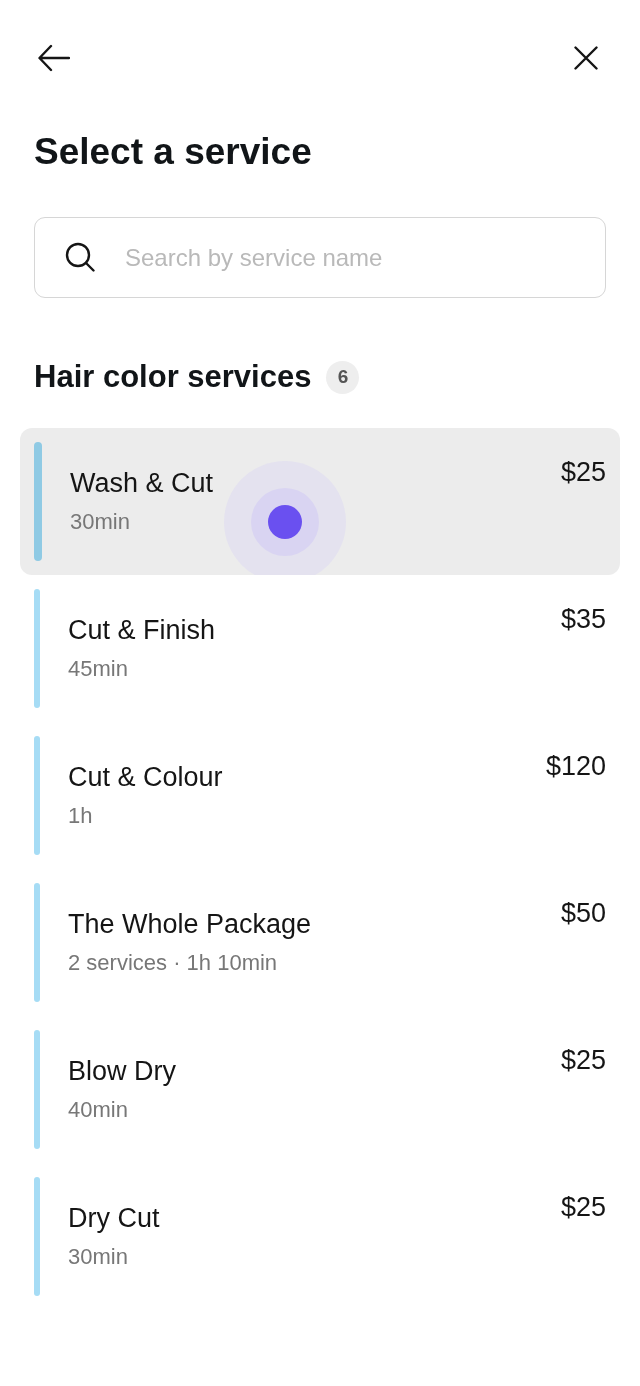  Describe the element at coordinates (583, 913) in the screenshot. I see `service-price: $50` at that location.